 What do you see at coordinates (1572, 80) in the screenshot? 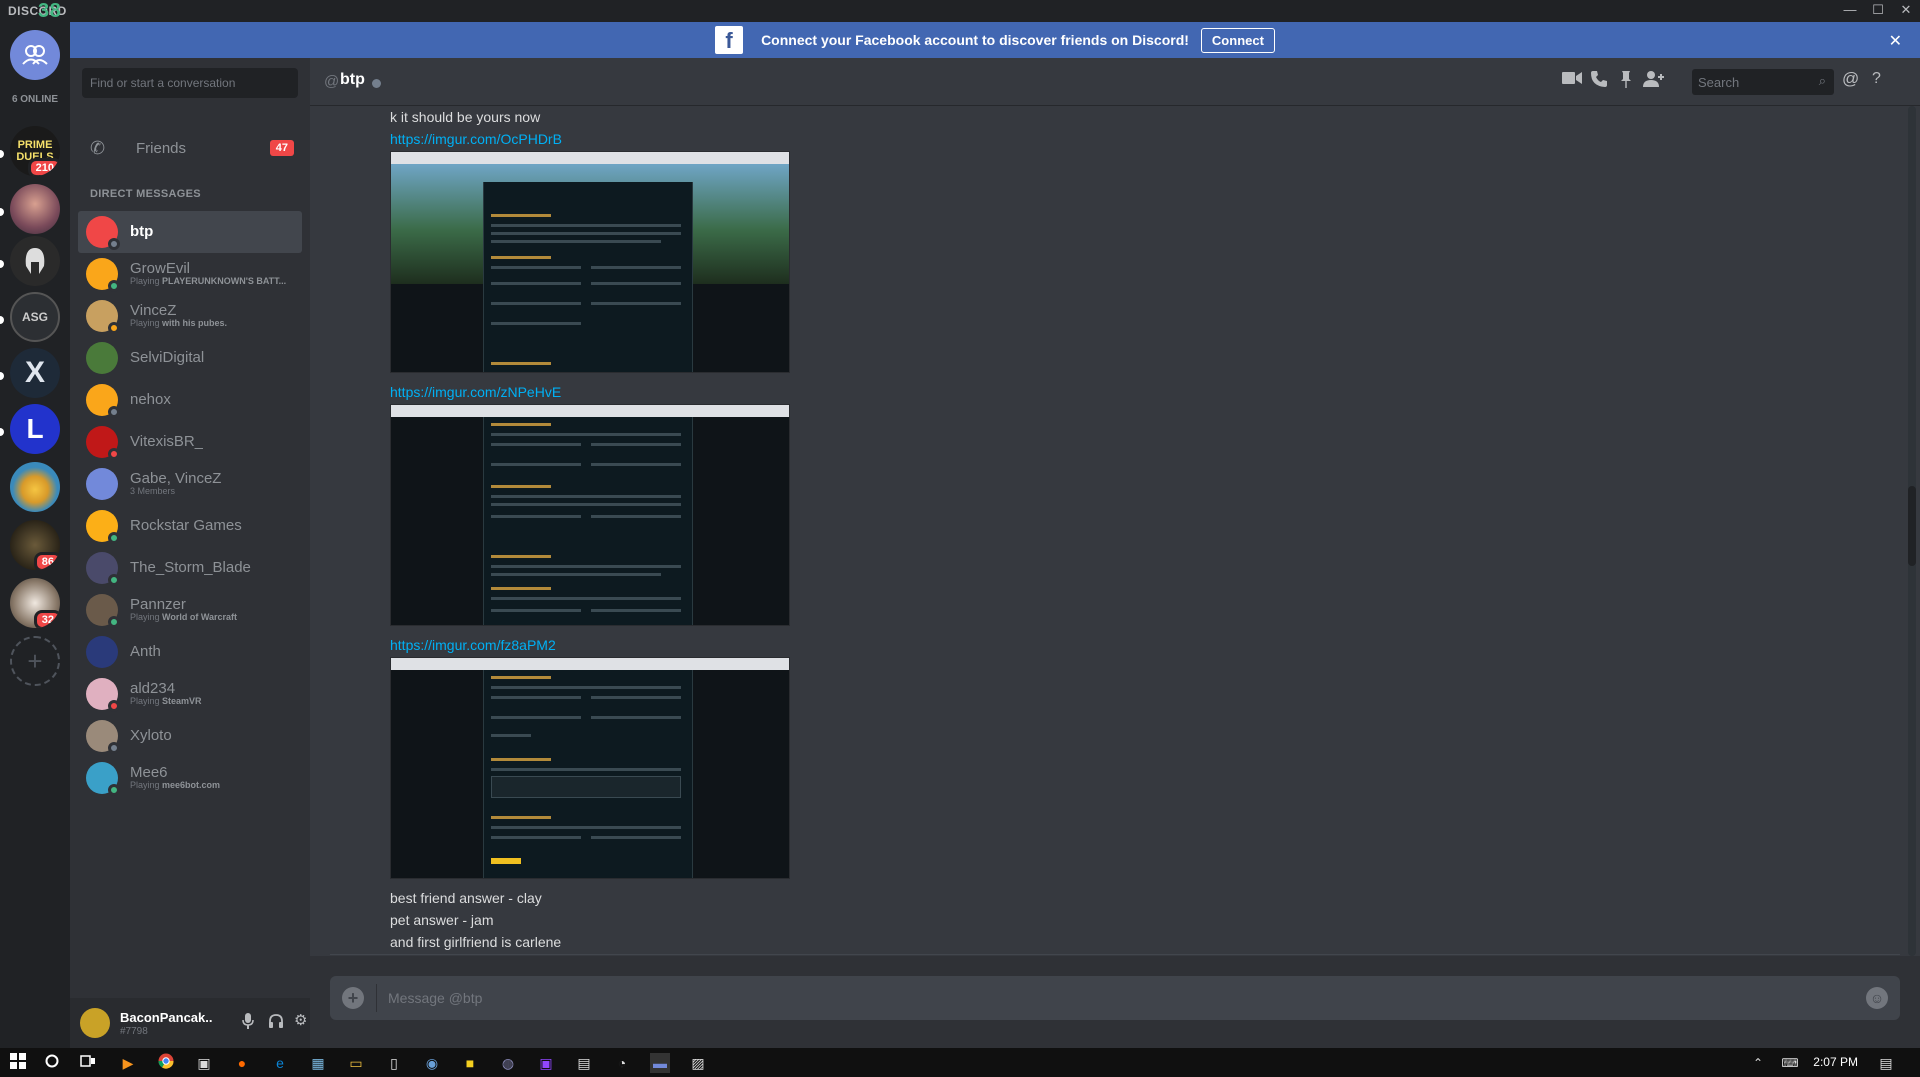
I see `video-call-icon` at bounding box center [1572, 80].